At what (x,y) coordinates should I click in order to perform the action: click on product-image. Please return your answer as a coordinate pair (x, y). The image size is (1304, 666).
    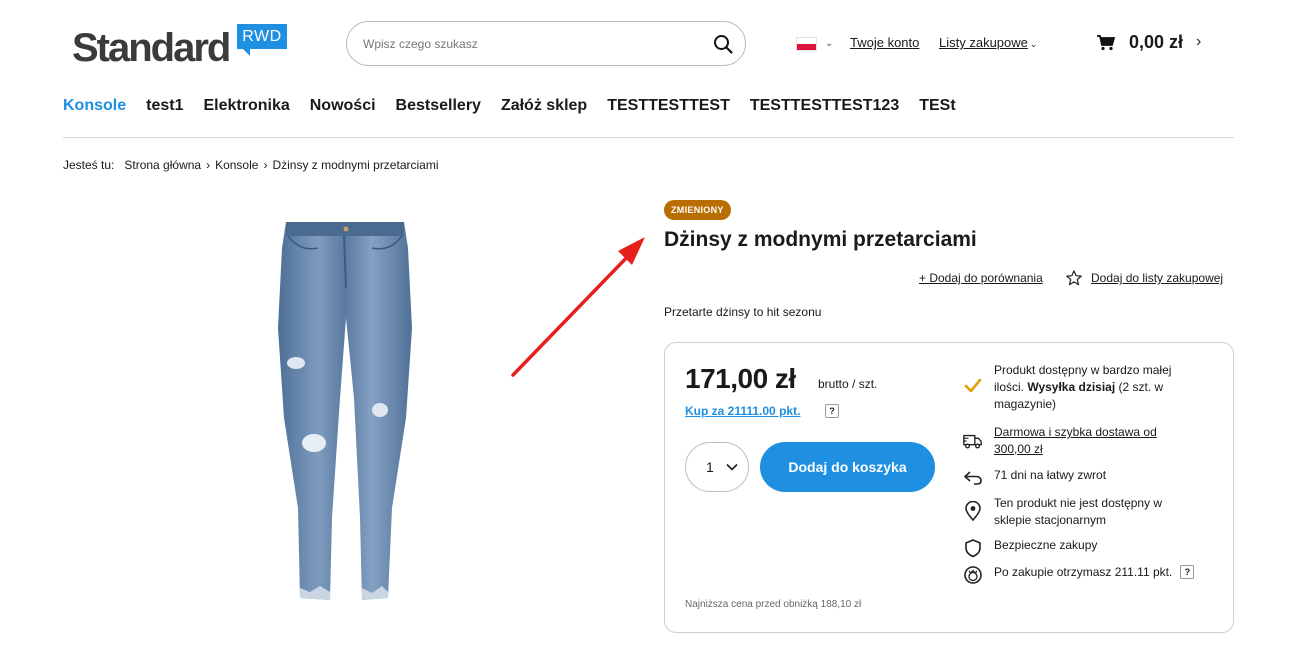
    Looking at the image, I should click on (345, 412).